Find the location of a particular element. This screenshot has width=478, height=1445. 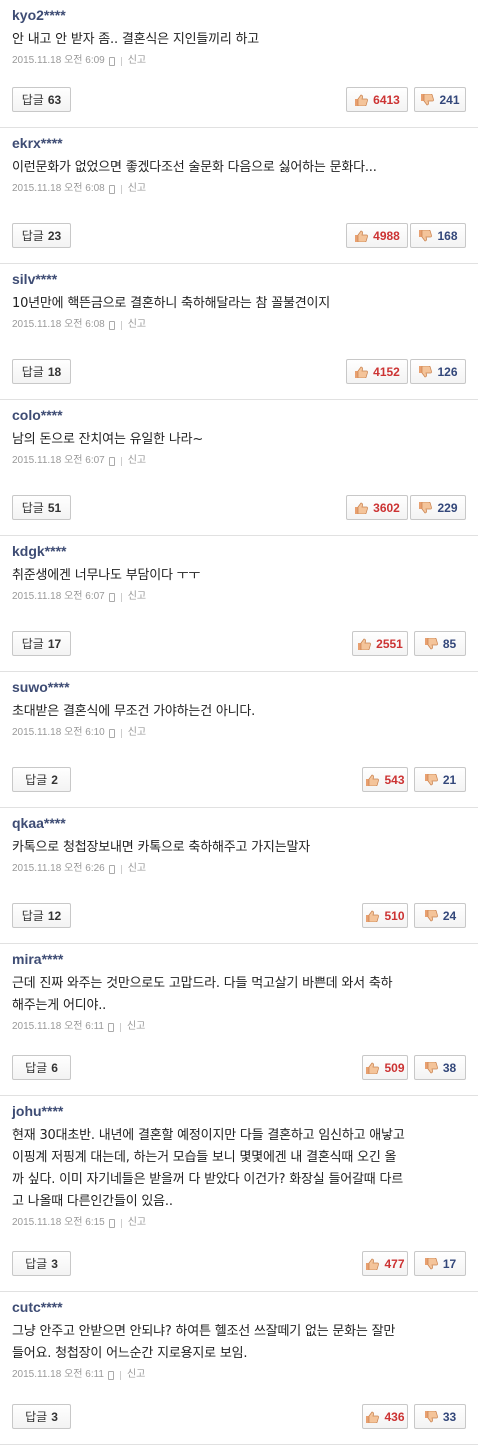

comment-meta: 2015.11.18 오전 6:08 신고 is located at coordinates (239, 325).